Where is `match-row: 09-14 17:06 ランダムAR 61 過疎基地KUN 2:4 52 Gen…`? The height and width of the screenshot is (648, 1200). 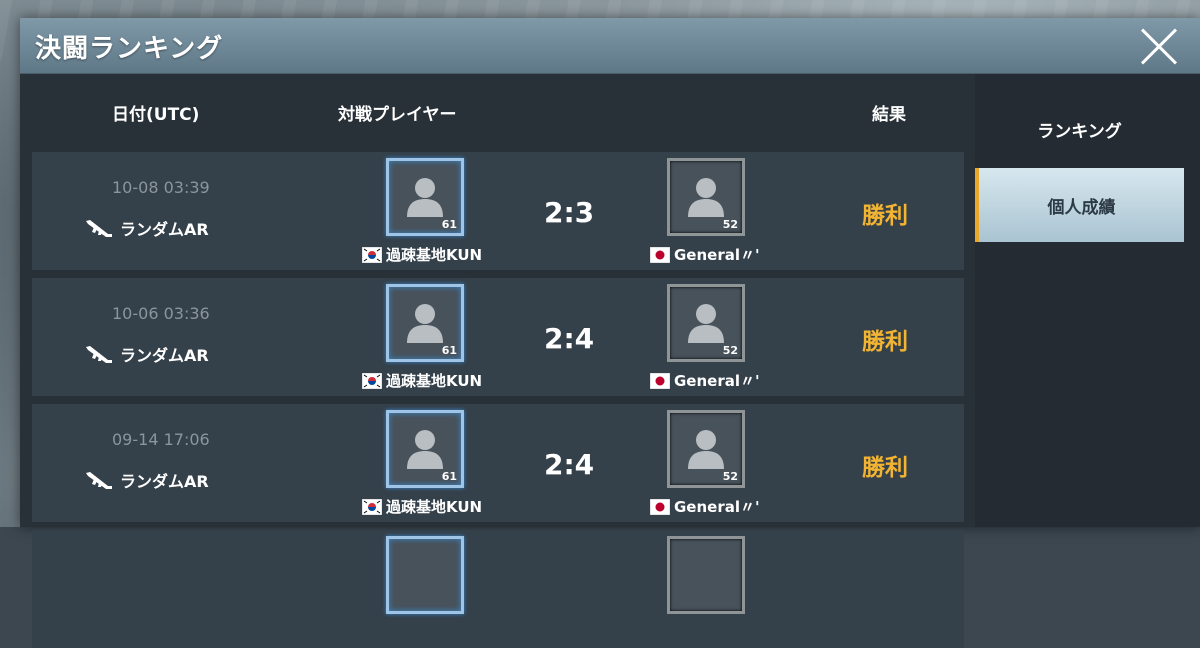 match-row: 09-14 17:06 ランダムAR 61 過疎基地KUN 2:4 52 Gen… is located at coordinates (498, 463).